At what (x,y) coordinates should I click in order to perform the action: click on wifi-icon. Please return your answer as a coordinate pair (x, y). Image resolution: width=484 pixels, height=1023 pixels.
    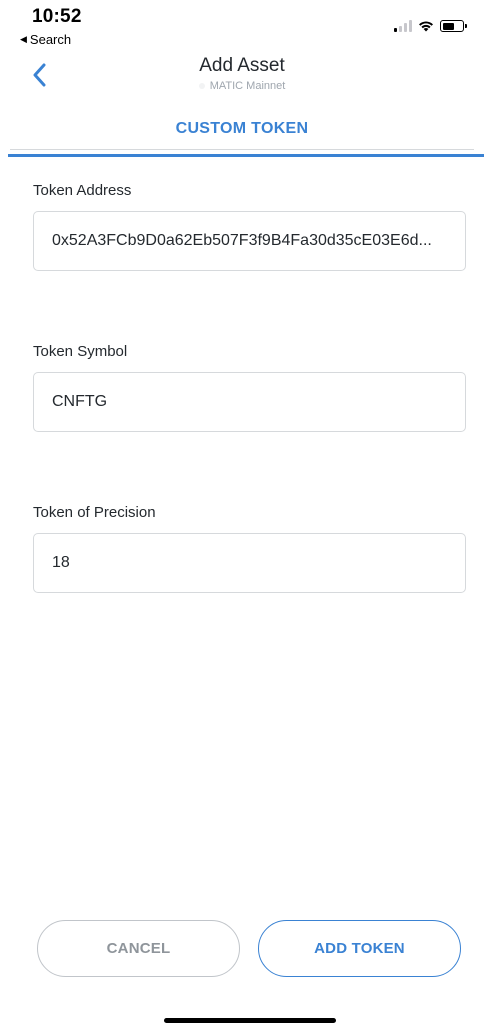
    Looking at the image, I should click on (426, 26).